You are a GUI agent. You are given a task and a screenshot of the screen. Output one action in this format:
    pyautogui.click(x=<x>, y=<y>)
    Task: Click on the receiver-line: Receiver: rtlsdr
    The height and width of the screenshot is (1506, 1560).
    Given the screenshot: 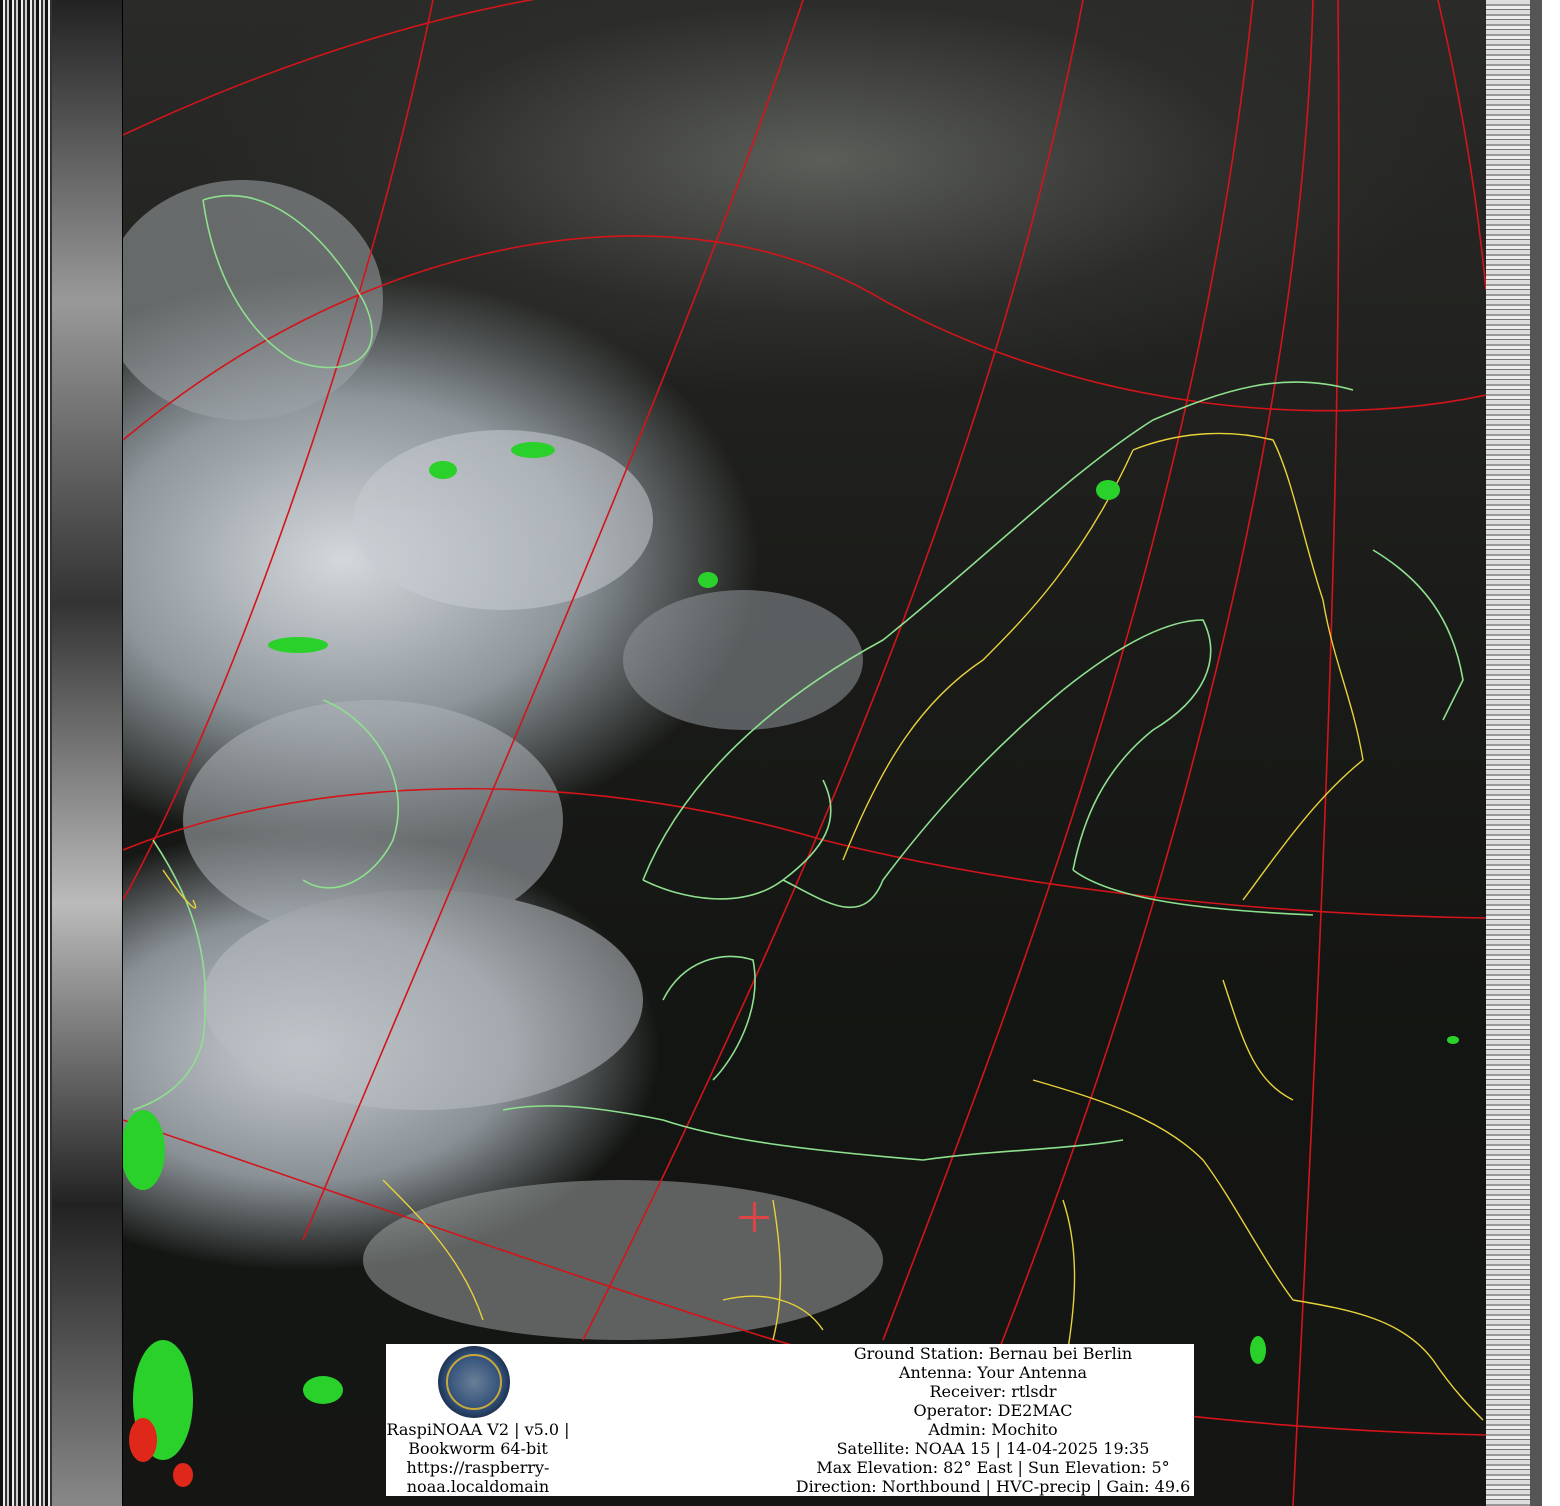 What is the action you would take?
    pyautogui.click(x=993, y=1391)
    